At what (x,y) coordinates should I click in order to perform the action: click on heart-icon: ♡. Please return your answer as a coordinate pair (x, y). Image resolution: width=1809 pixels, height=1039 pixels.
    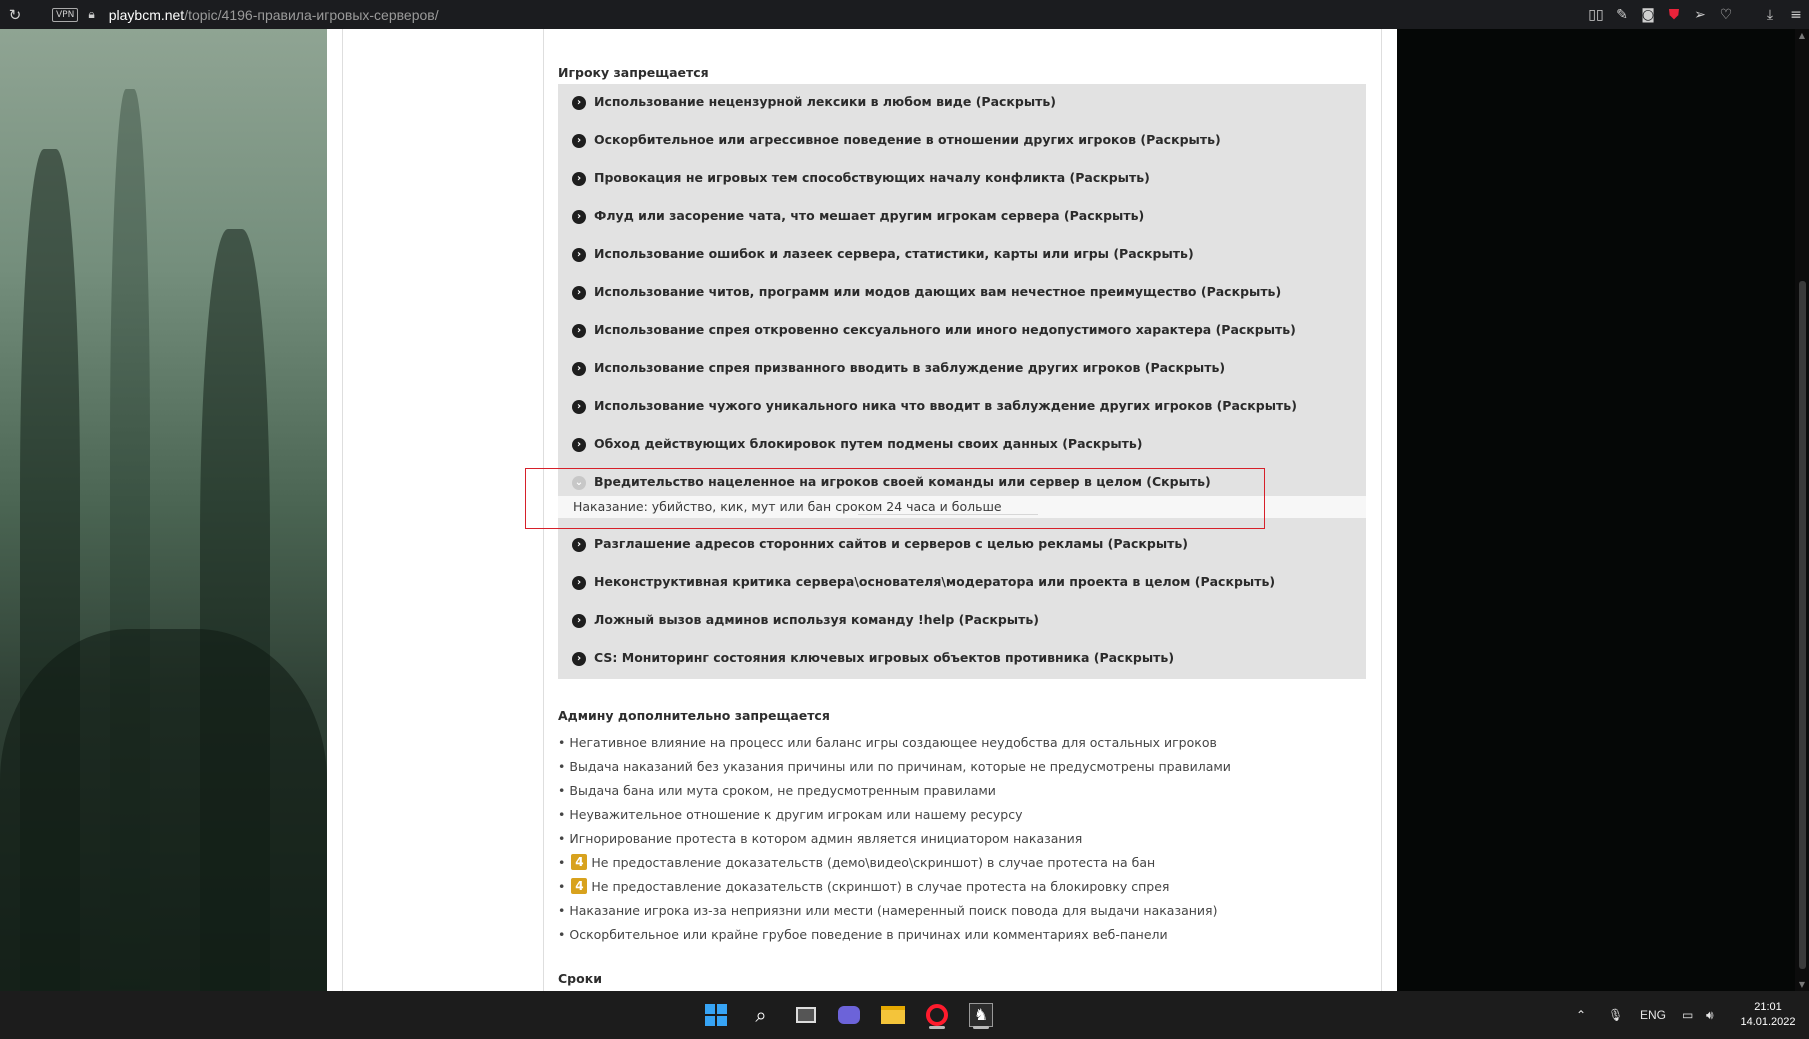
    Looking at the image, I should click on (1726, 15).